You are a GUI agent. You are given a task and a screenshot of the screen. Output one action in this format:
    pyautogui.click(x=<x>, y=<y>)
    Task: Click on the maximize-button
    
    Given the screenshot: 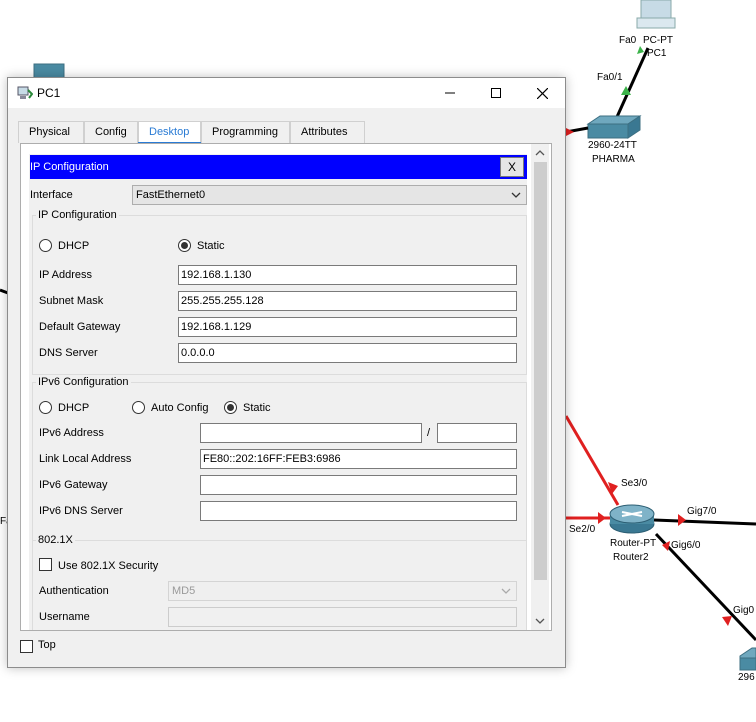 What is the action you would take?
    pyautogui.click(x=496, y=93)
    